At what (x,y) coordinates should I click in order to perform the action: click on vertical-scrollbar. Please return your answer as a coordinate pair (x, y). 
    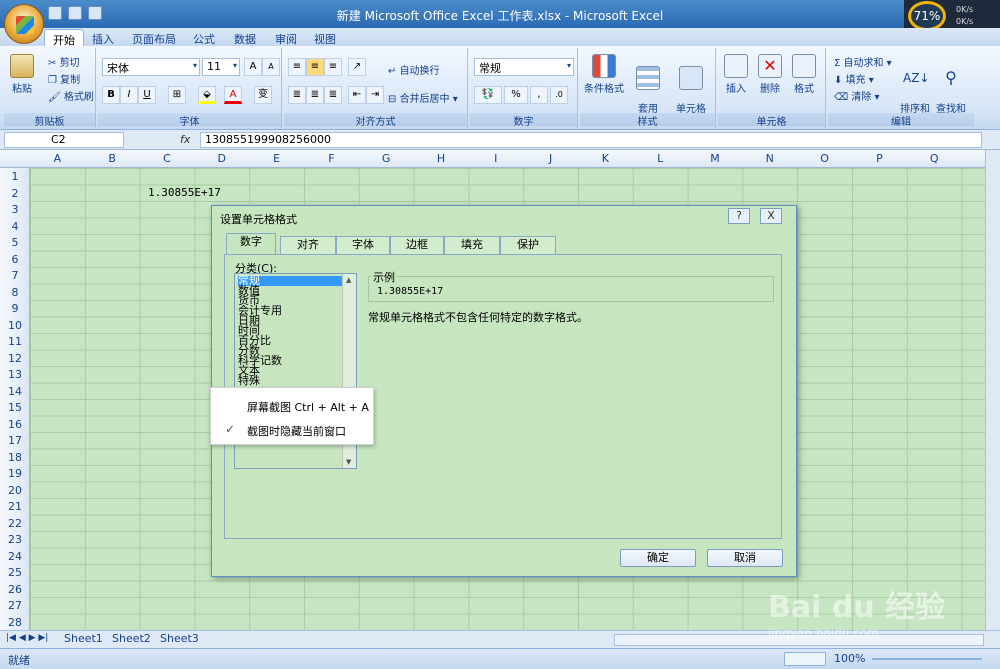
    Looking at the image, I should click on (992, 390).